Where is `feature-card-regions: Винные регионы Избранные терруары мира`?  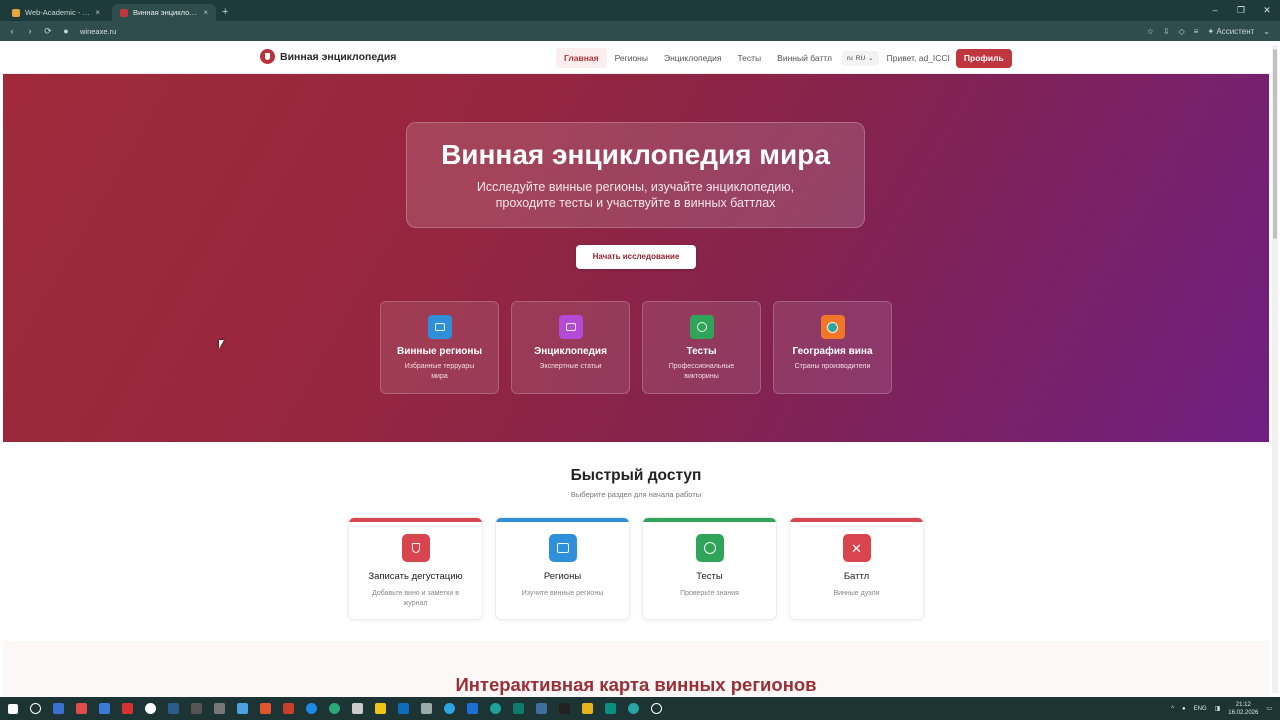 feature-card-regions: Винные регионы Избранные терруары мира is located at coordinates (439, 347).